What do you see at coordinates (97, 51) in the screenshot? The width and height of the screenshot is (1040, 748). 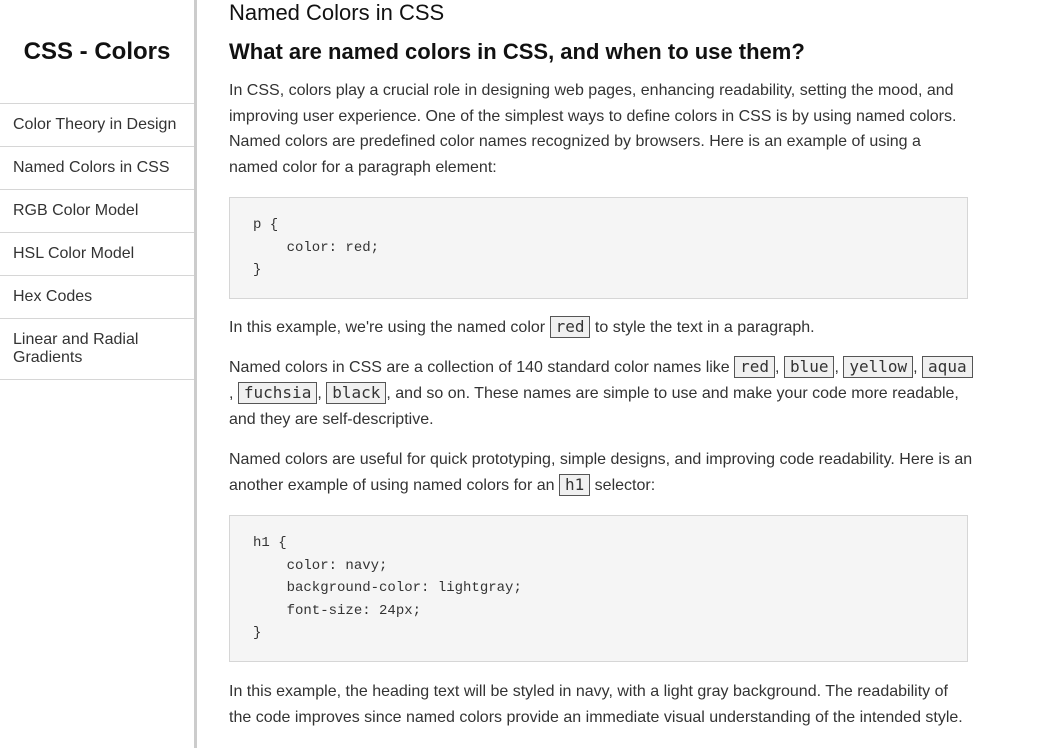 I see `sidebar-title: CSS - Colors` at bounding box center [97, 51].